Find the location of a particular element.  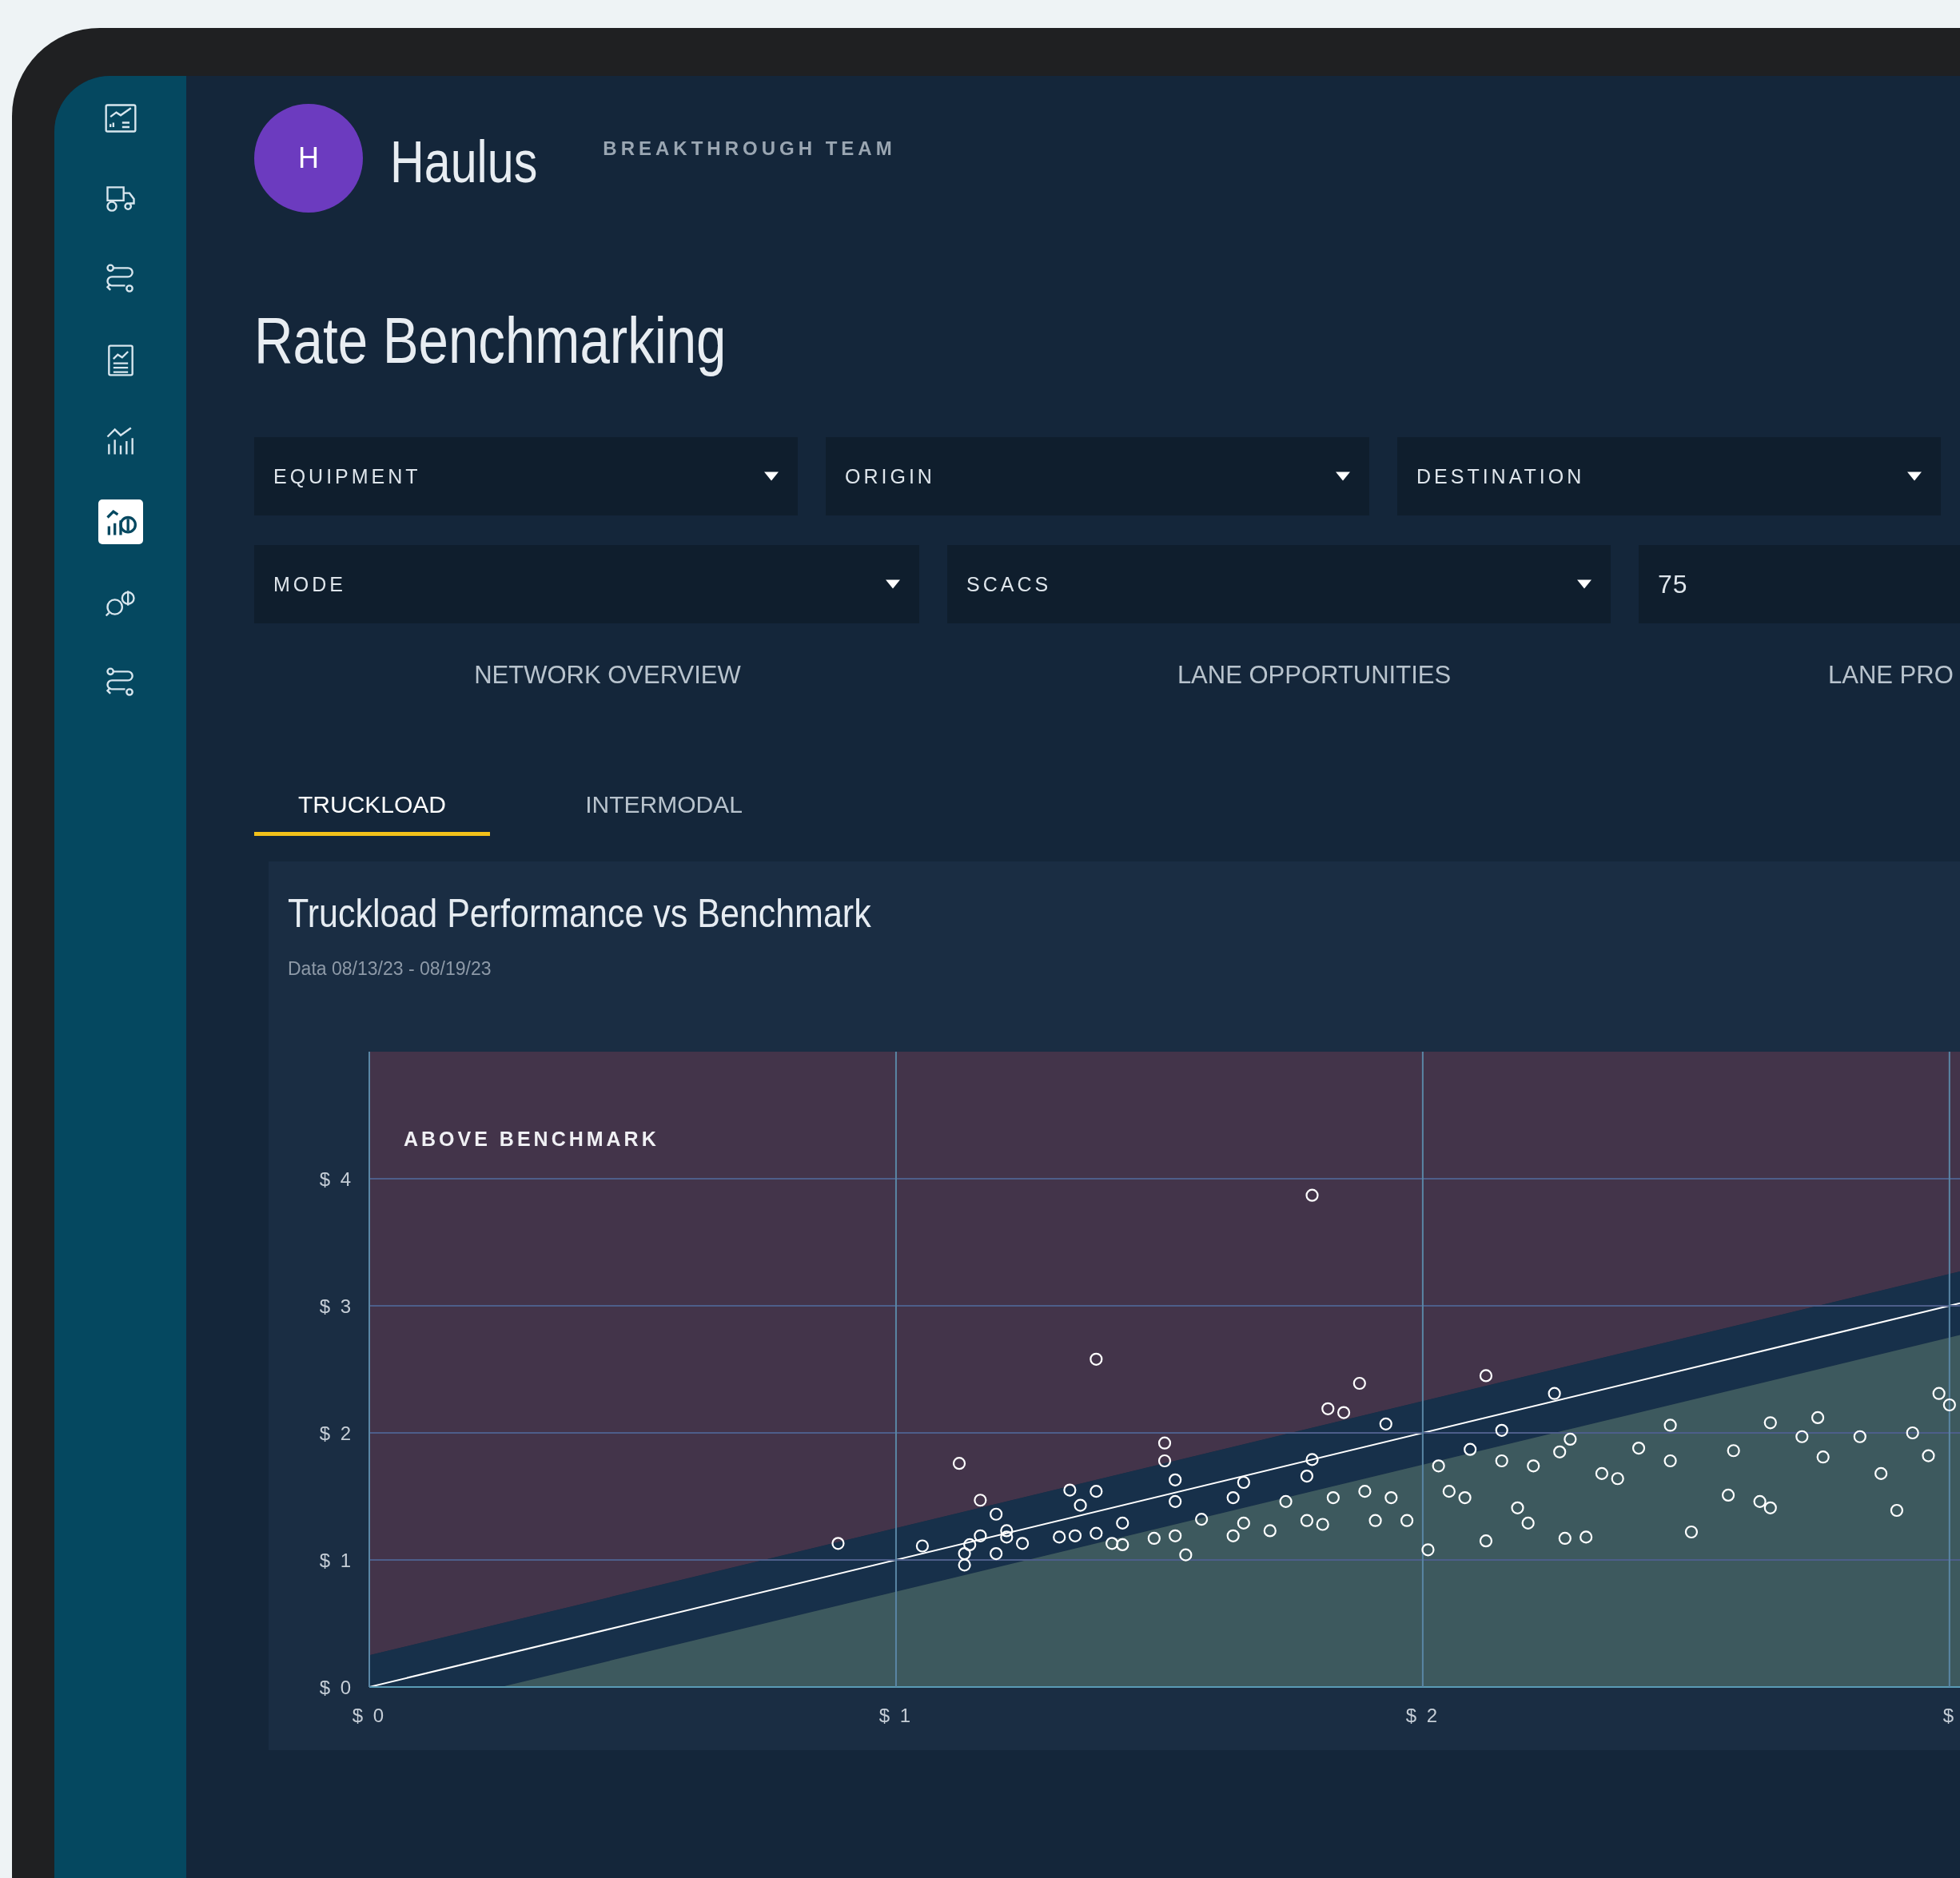

dropdown-field: ORIGIN is located at coordinates (1097, 476).